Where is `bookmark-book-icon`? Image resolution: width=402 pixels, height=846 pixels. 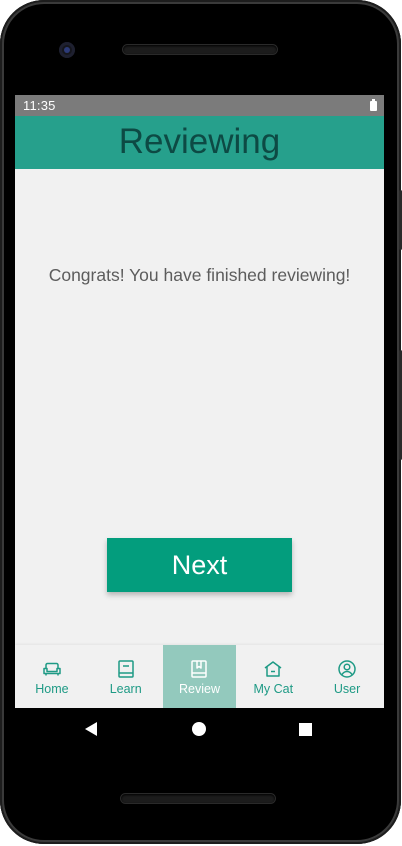
bookmark-book-icon is located at coordinates (199, 669).